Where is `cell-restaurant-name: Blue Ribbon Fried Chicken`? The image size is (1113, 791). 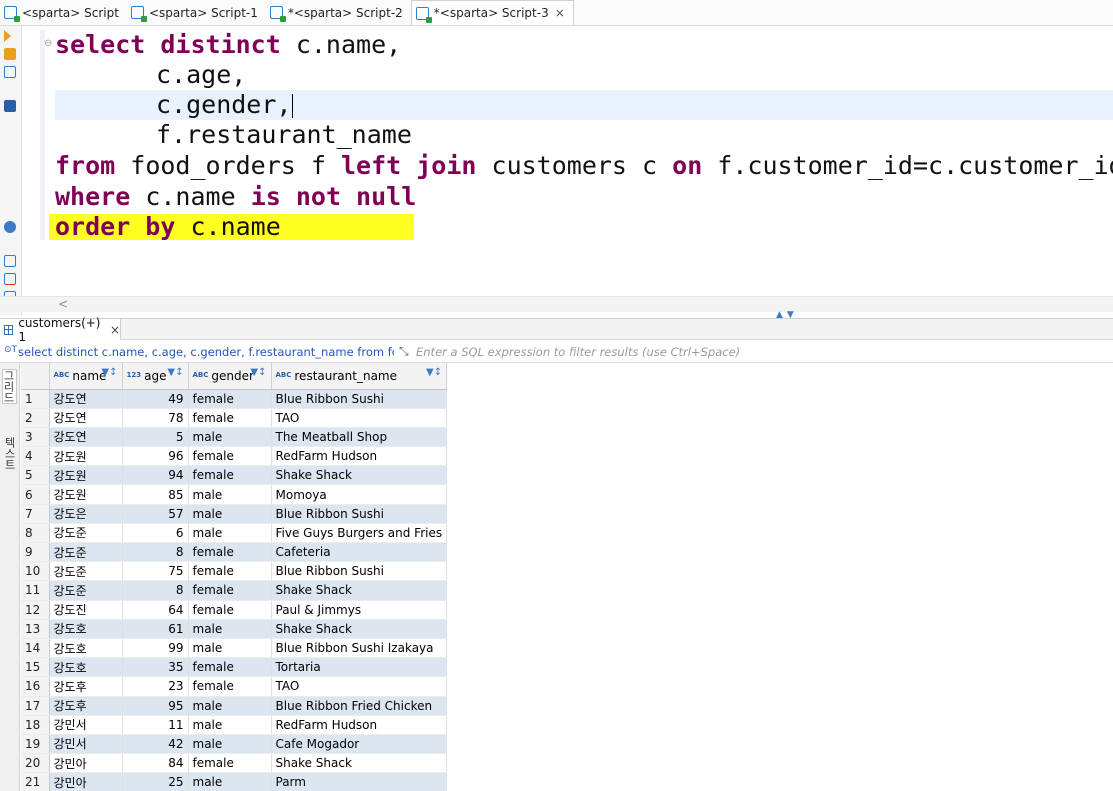
cell-restaurant-name: Blue Ribbon Fried Chicken is located at coordinates (359, 706).